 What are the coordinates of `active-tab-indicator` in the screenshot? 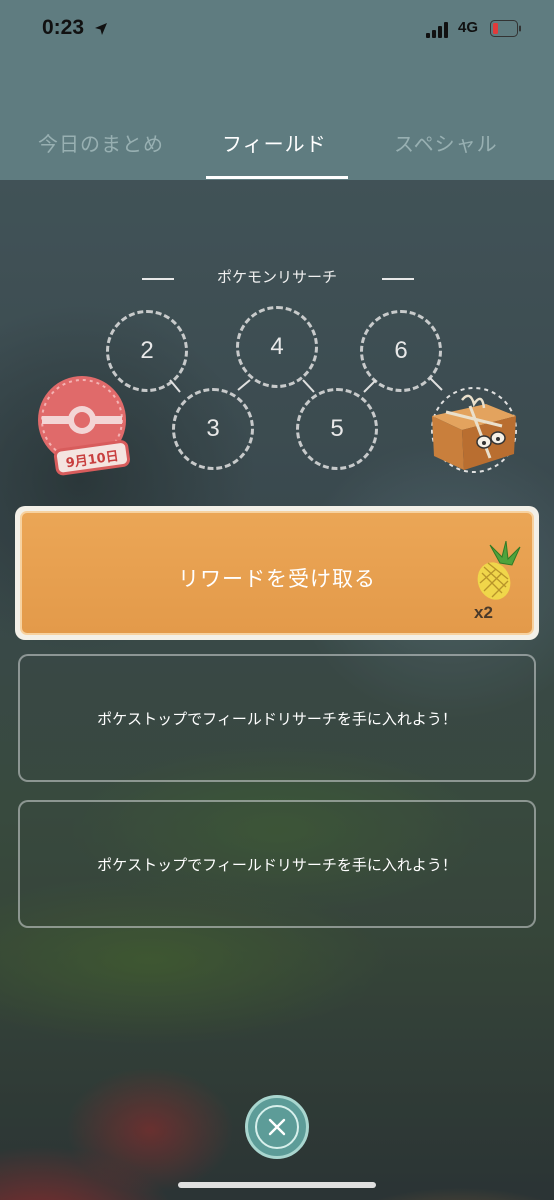 It's located at (277, 177).